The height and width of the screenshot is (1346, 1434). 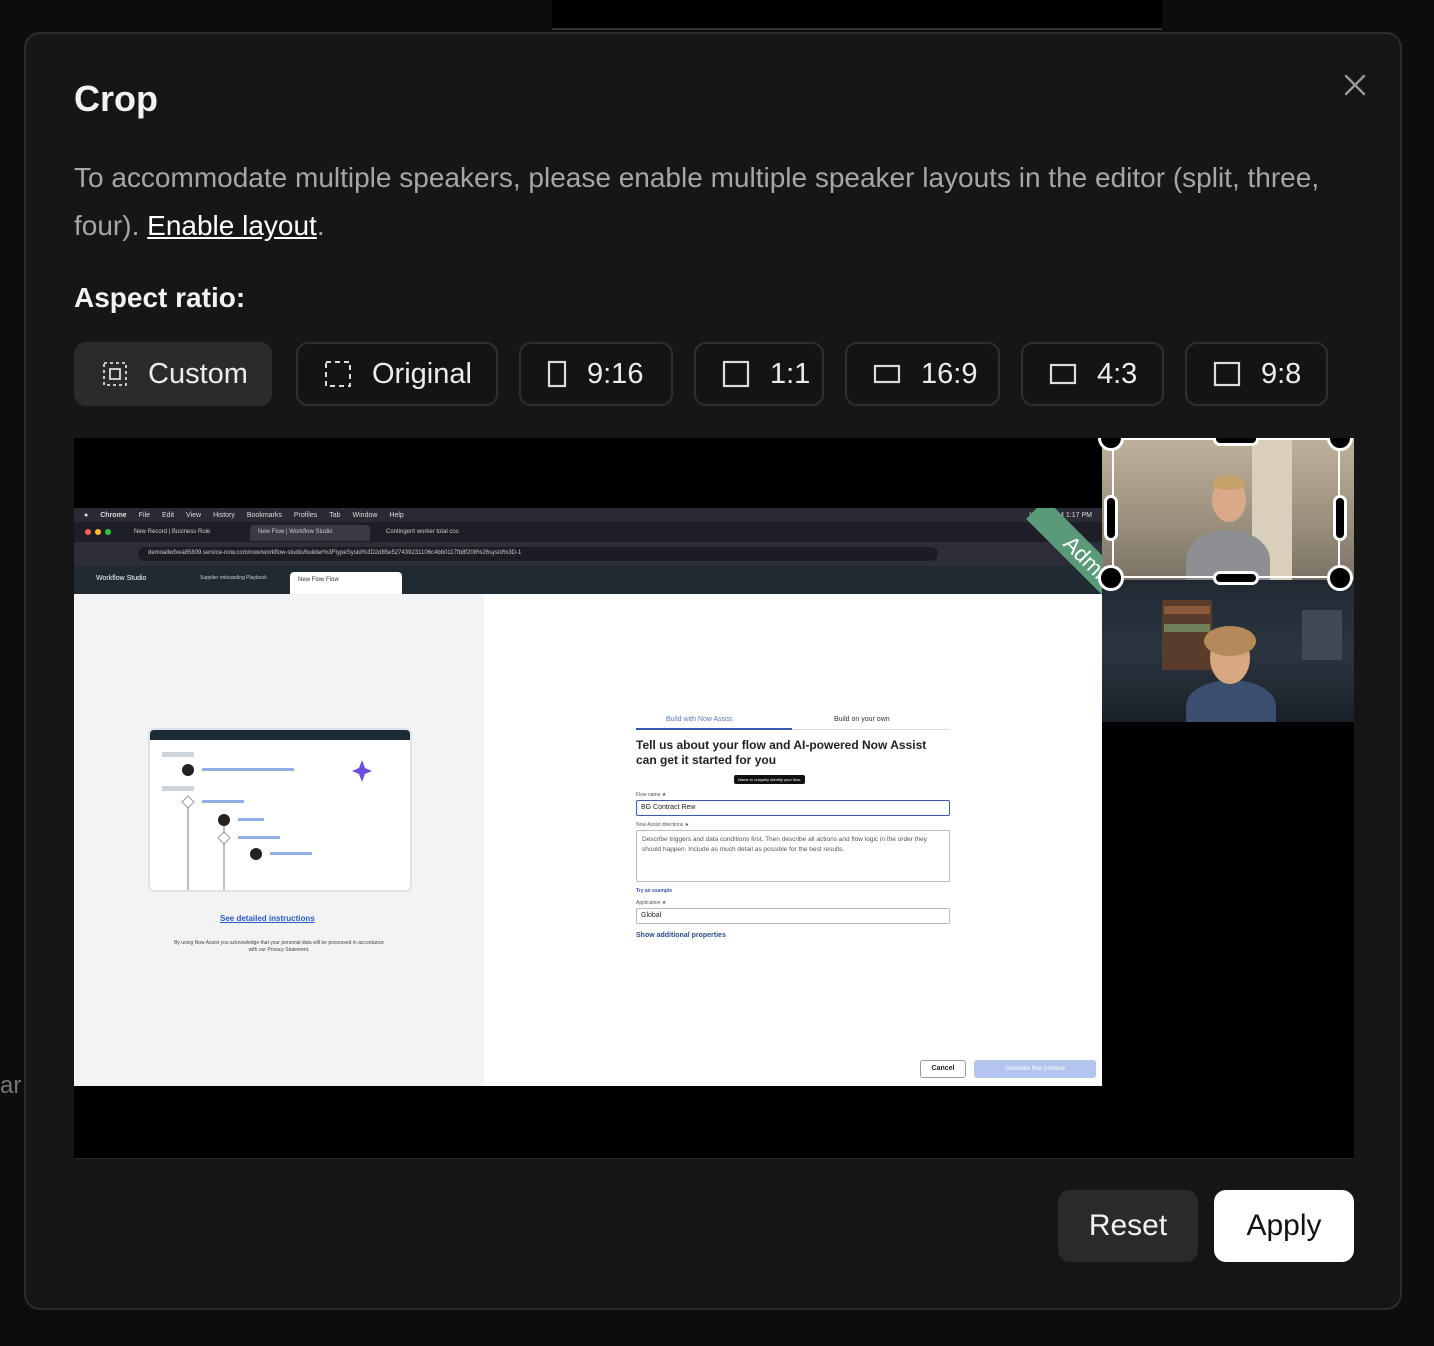 I want to click on menubar-item: Edit, so click(x=168, y=515).